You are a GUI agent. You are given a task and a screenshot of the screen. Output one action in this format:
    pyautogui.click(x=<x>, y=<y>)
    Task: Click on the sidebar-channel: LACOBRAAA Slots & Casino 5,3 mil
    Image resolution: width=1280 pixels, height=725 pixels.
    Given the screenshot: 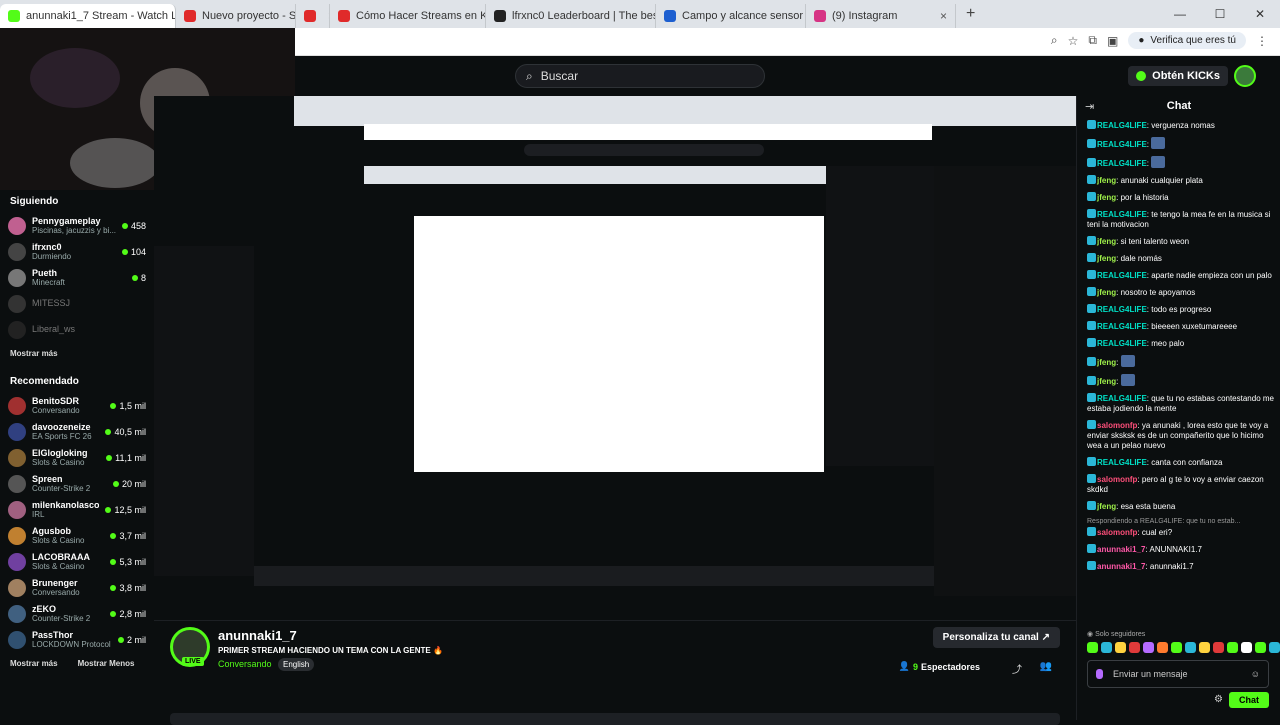 What is the action you would take?
    pyautogui.click(x=77, y=562)
    